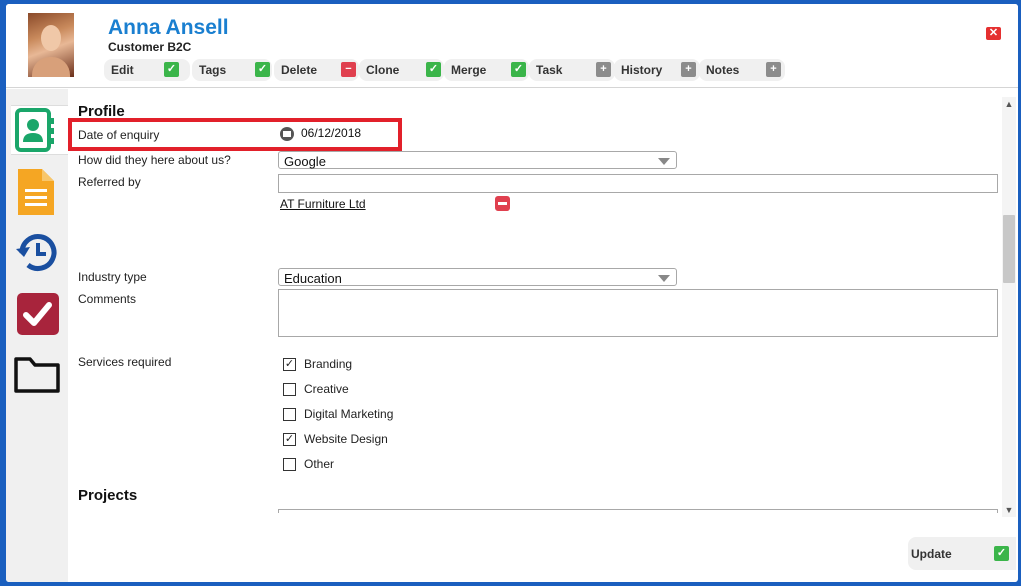 The width and height of the screenshot is (1021, 586). I want to click on source-select-value: Google, so click(305, 161).